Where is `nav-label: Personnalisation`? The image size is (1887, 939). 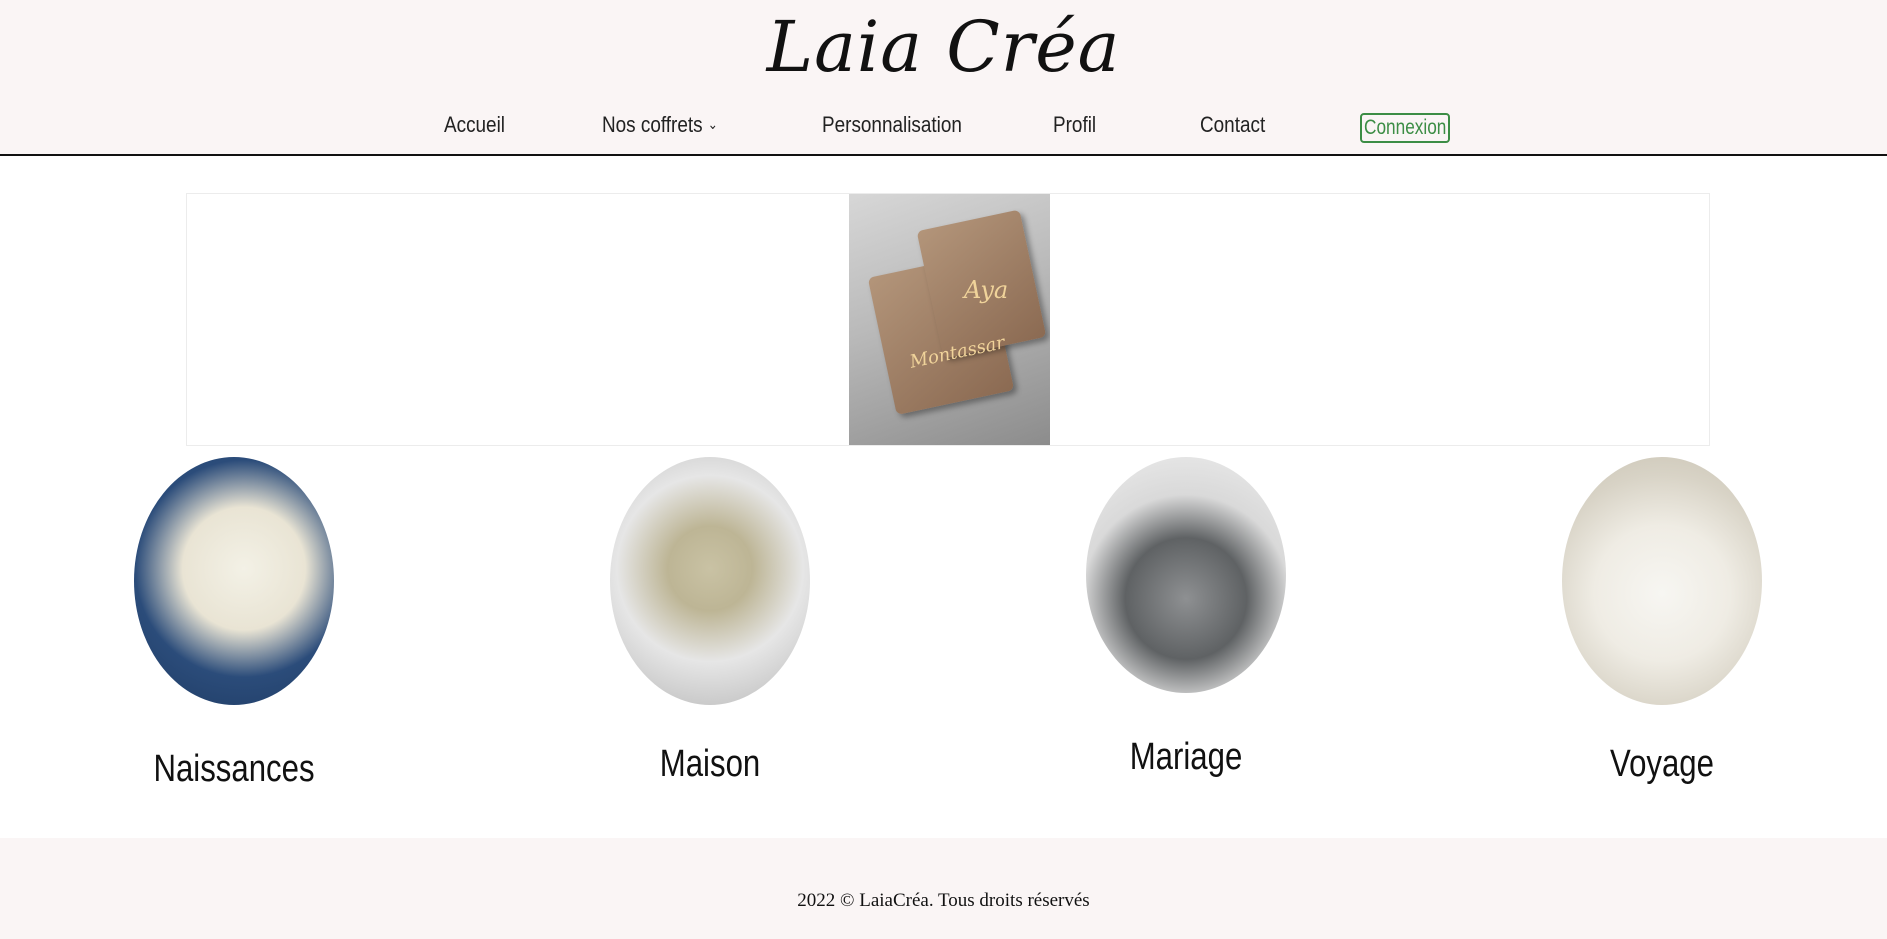
nav-label: Personnalisation is located at coordinates (892, 124).